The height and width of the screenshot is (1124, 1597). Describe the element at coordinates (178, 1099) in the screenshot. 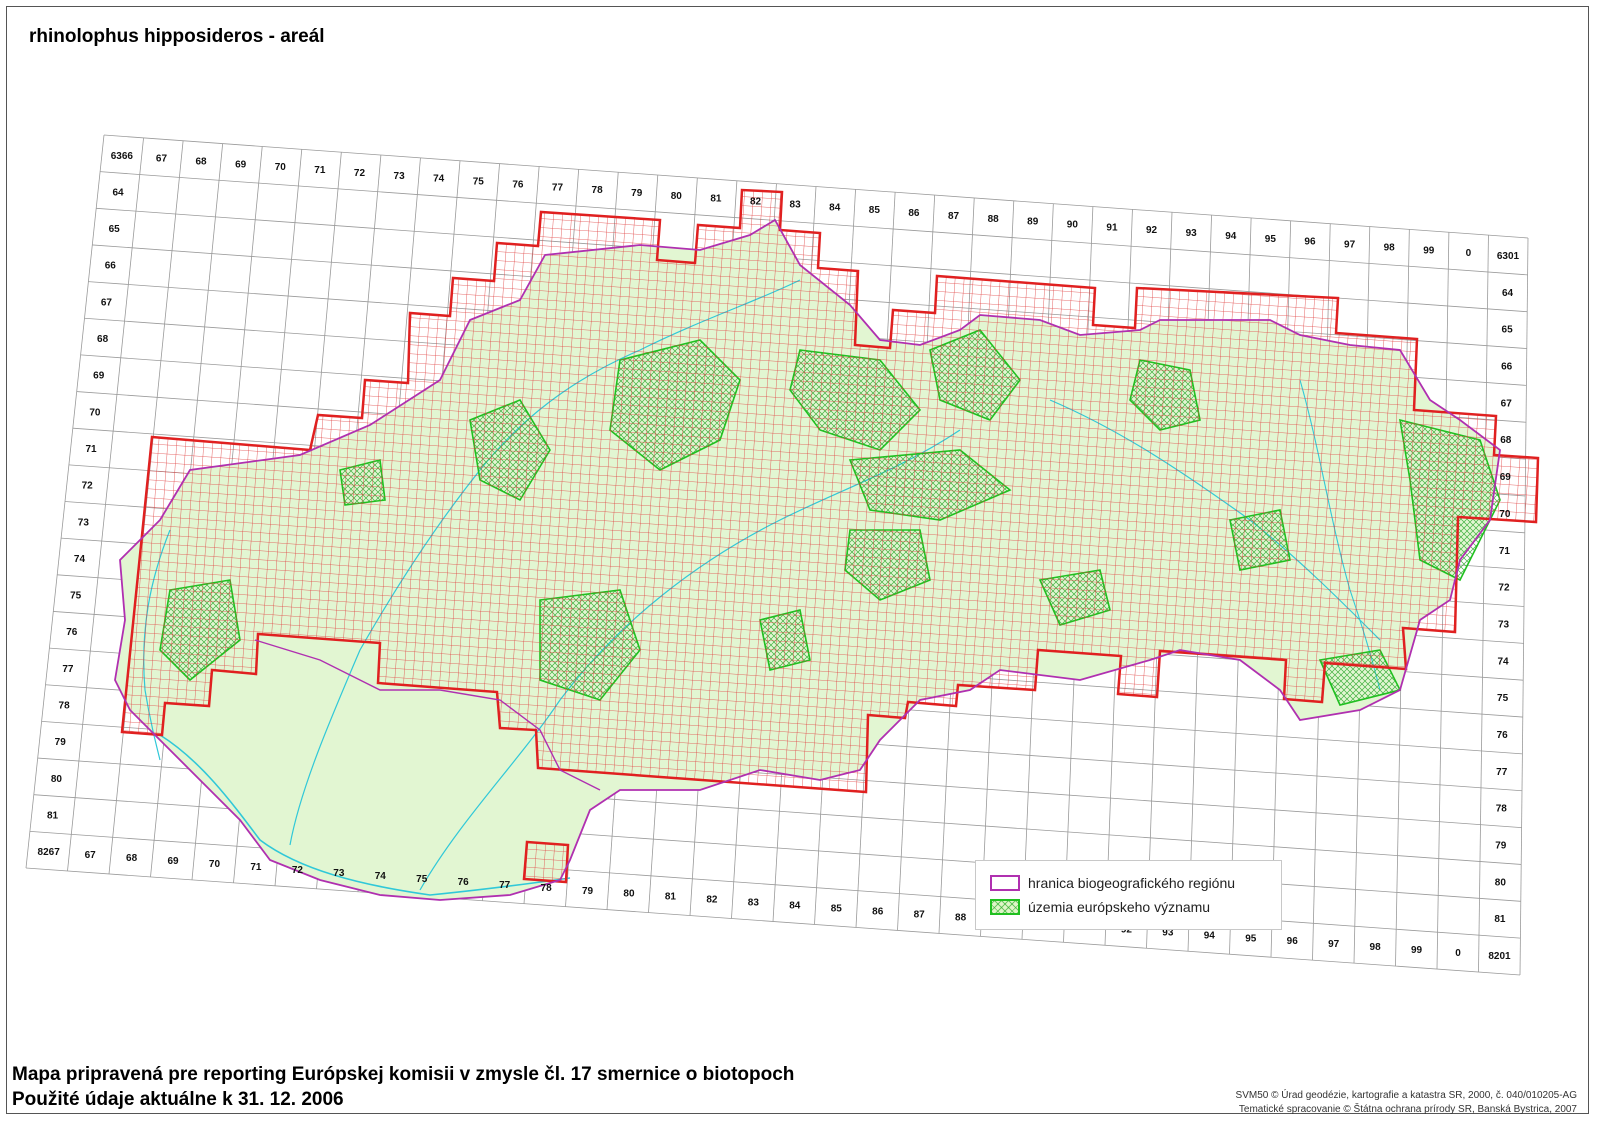

I see `footer-line-2: Použité údaje aktuálne k 31. 12. 2006` at that location.